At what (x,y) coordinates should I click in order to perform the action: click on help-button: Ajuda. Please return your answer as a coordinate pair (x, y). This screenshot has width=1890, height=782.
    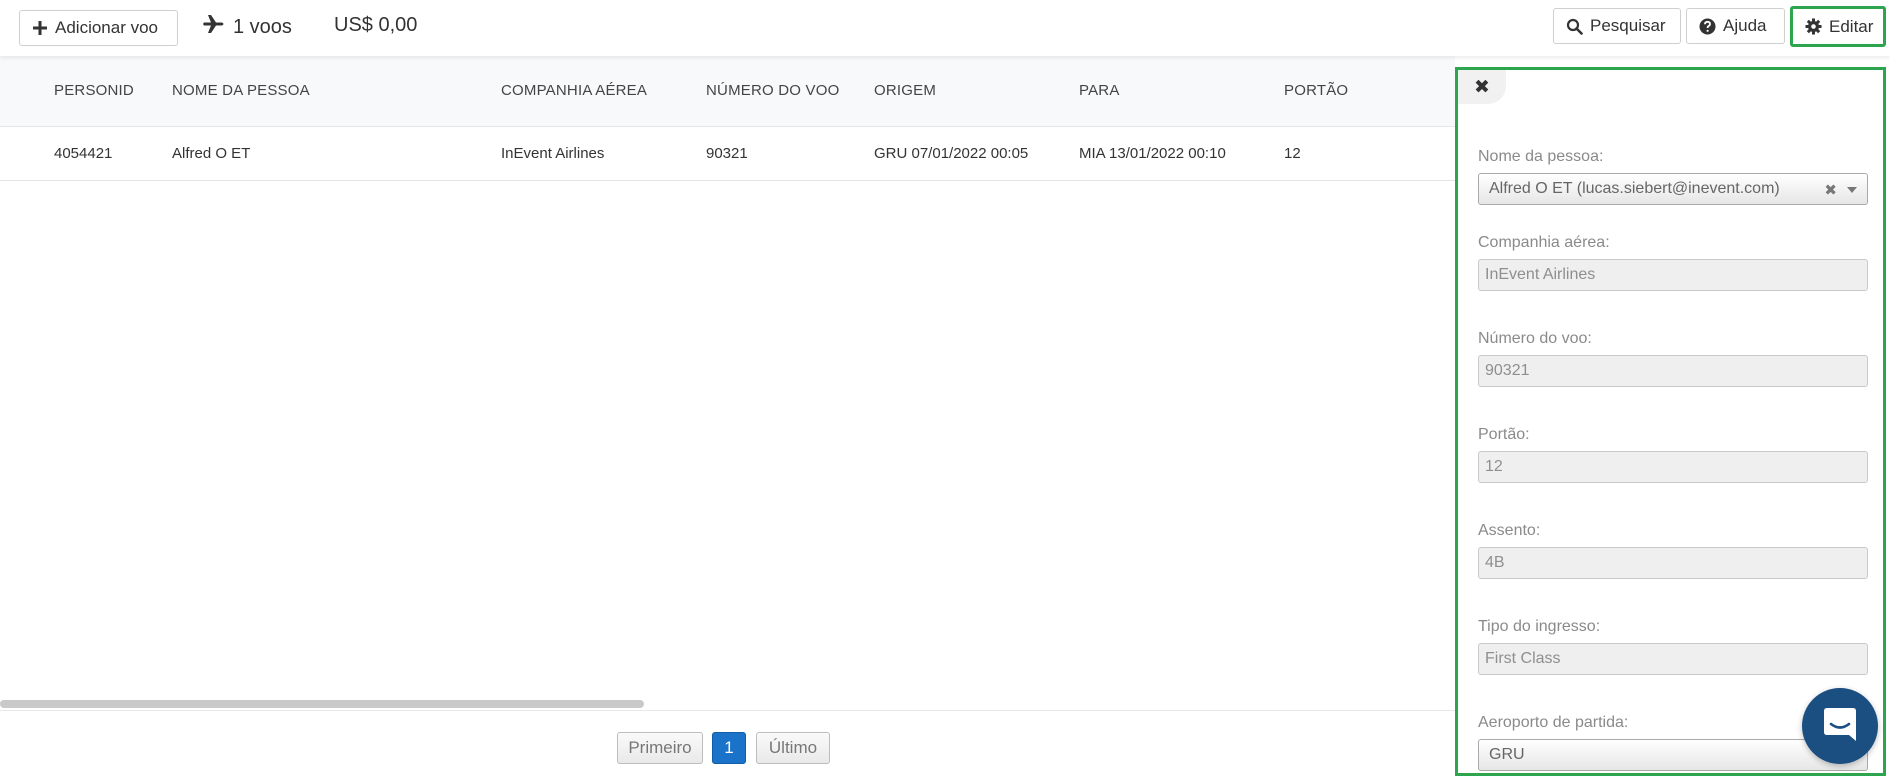
    Looking at the image, I should click on (1735, 26).